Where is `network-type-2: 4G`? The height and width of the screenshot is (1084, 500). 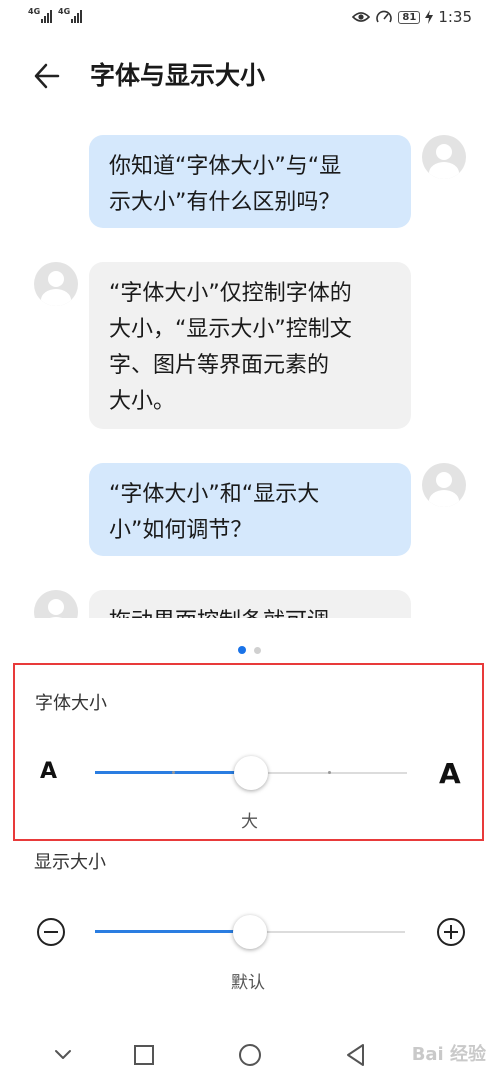 network-type-2: 4G is located at coordinates (64, 11).